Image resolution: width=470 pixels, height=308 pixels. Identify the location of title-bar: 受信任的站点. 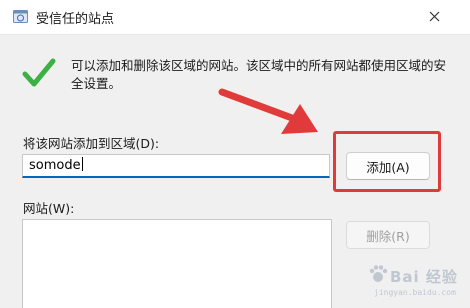
(235, 17).